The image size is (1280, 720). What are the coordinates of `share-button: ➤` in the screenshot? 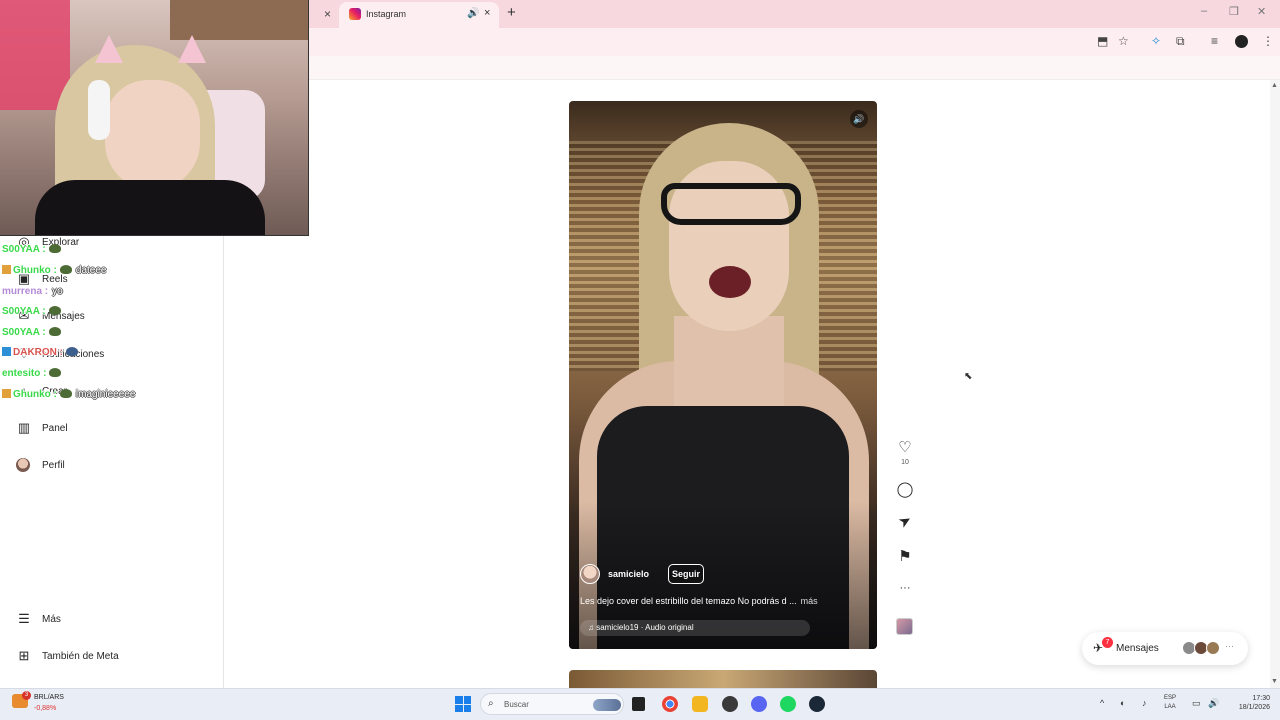 It's located at (905, 521).